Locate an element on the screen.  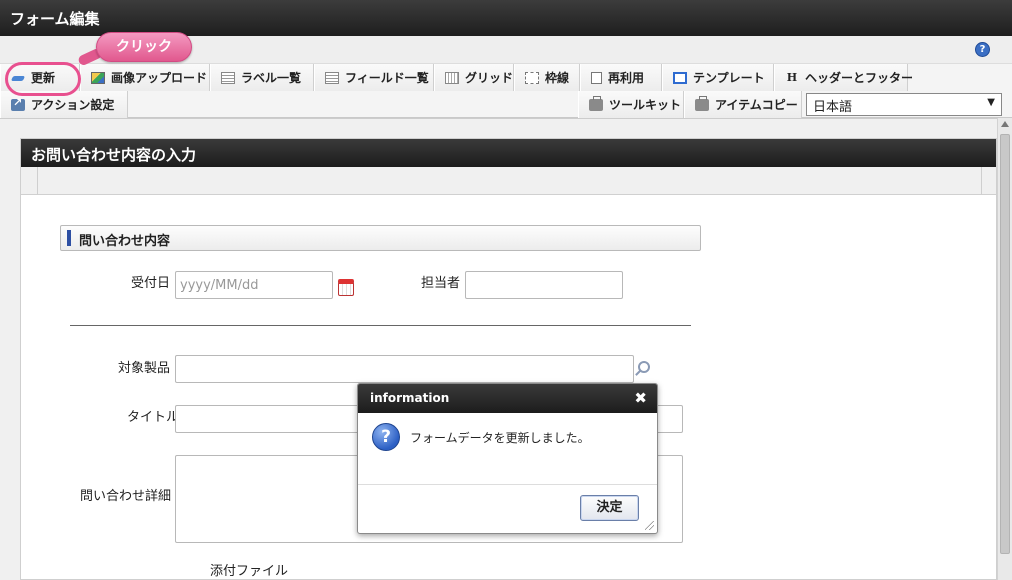
title-label: タイトル is located at coordinates (153, 417).